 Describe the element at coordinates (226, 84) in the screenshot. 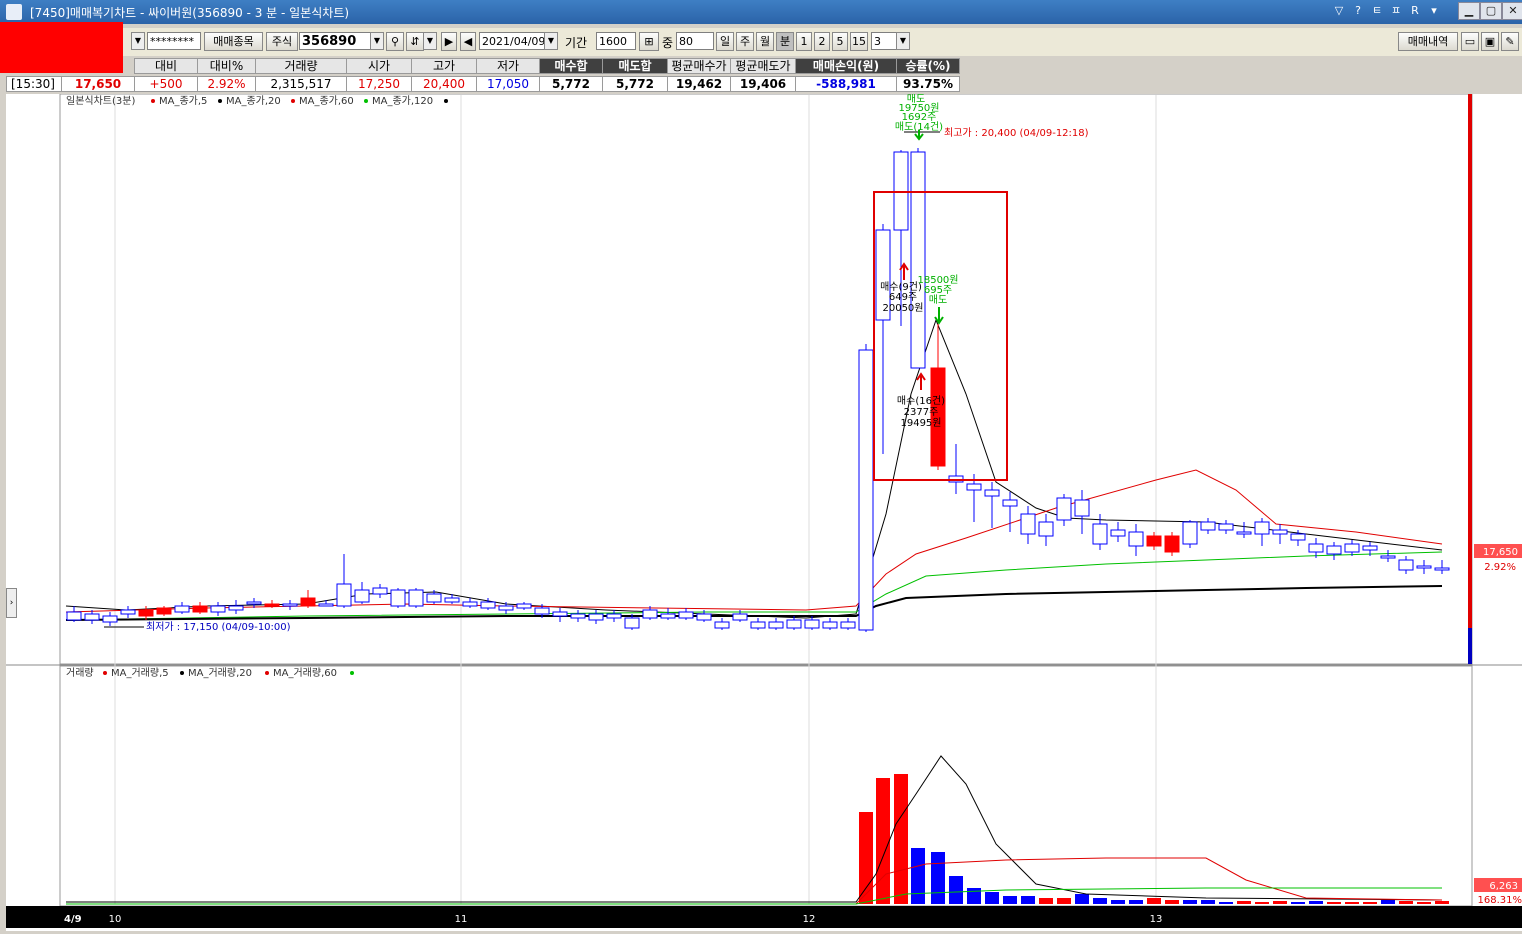

I see `quote-change-pct: 2.92%` at that location.